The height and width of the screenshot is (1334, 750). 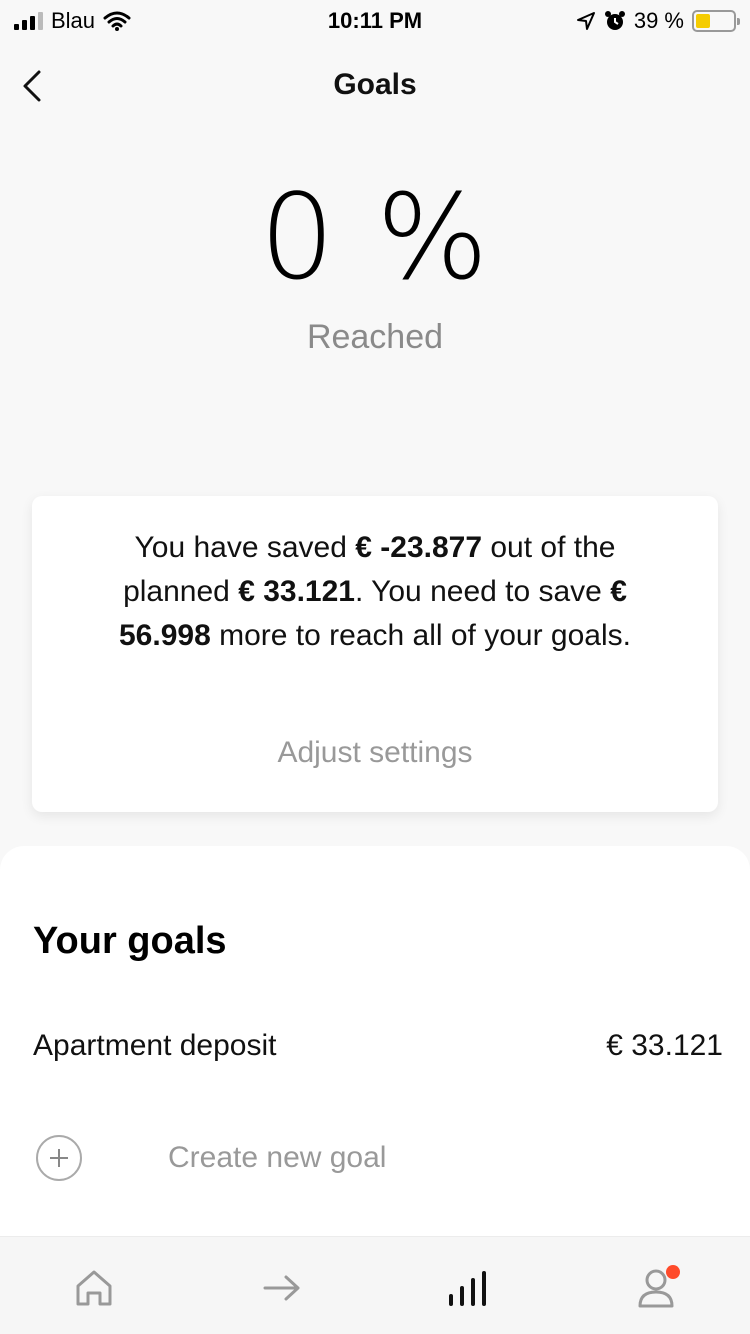 I want to click on progress-caption: Reached, so click(x=375, y=337).